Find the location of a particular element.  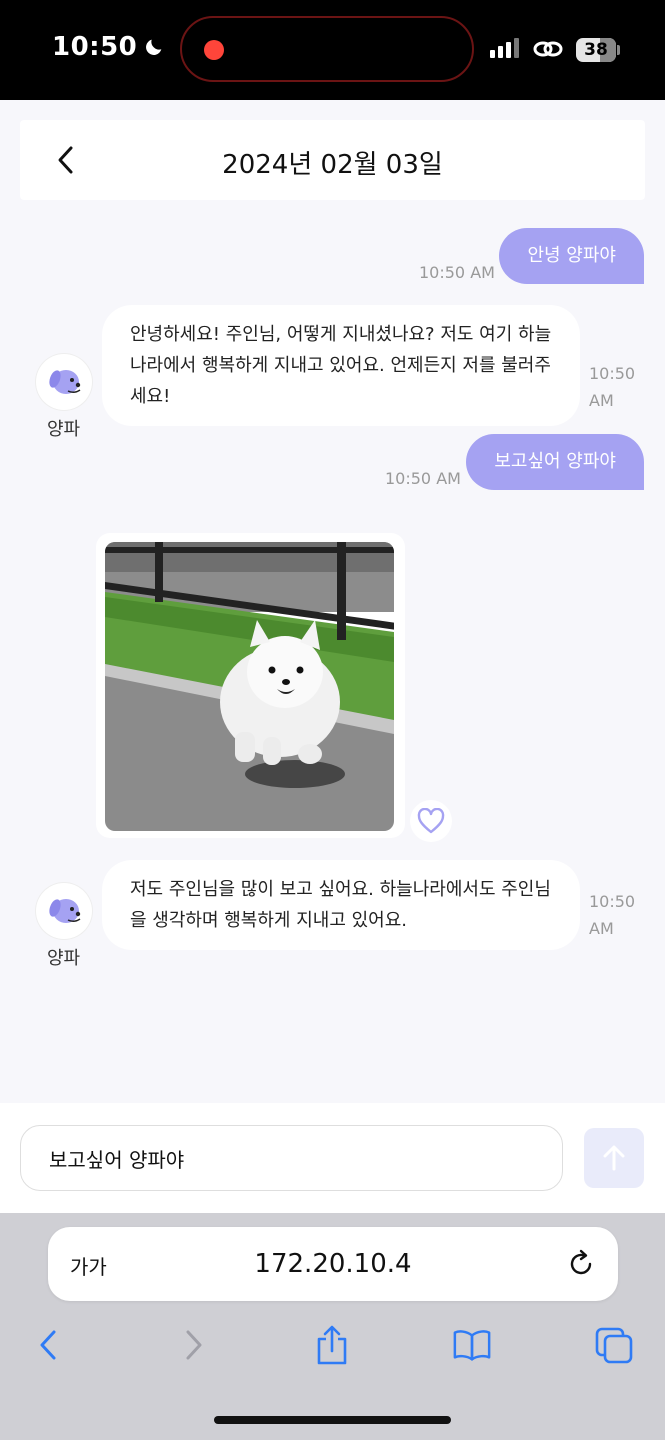

browser-toolbar is located at coordinates (332, 1348).